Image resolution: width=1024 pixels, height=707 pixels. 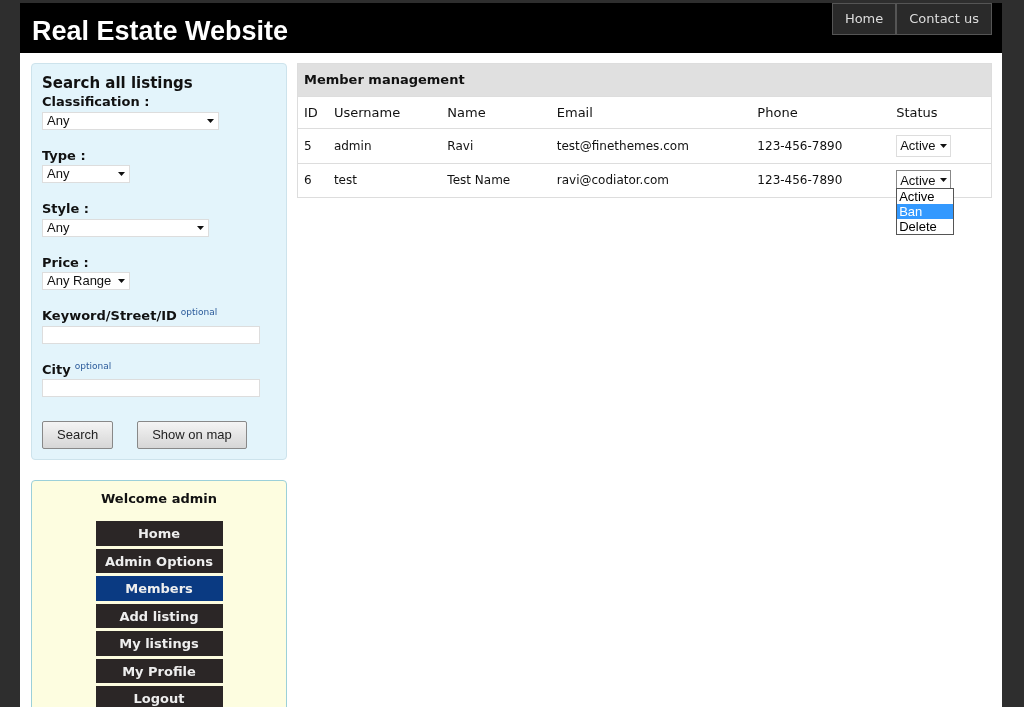 I want to click on column-header: Username, so click(x=384, y=112).